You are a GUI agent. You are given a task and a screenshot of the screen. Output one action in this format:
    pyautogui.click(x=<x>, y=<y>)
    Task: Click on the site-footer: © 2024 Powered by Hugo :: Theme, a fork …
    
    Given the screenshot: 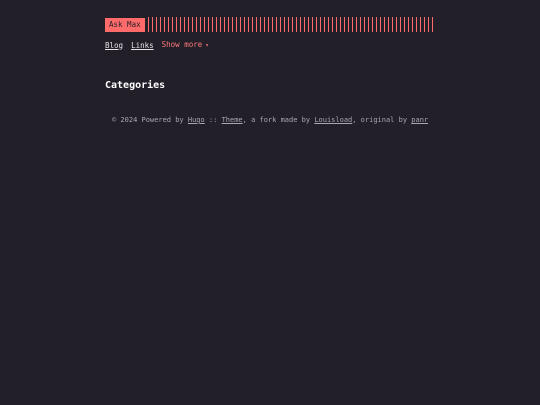 What is the action you would take?
    pyautogui.click(x=270, y=120)
    